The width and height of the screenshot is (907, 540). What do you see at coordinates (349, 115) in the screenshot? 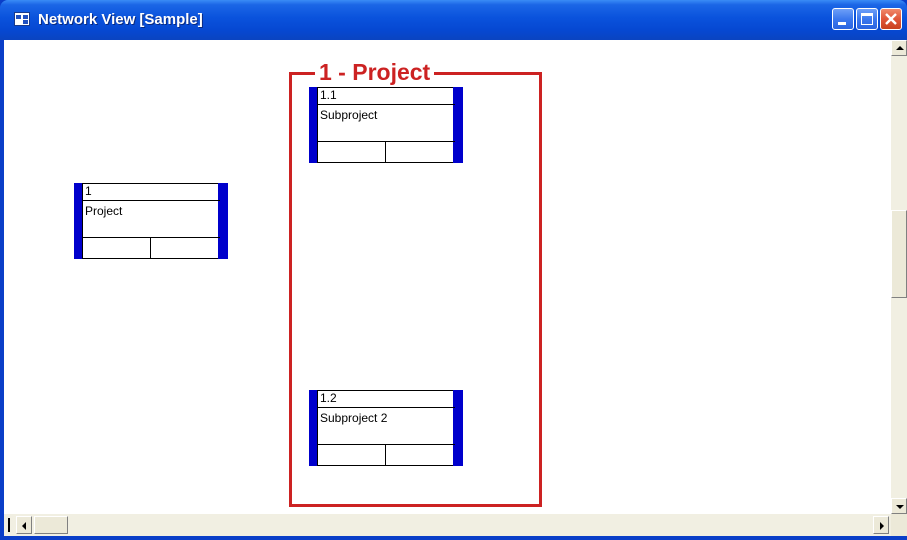
I see `node-name: Subproject` at bounding box center [349, 115].